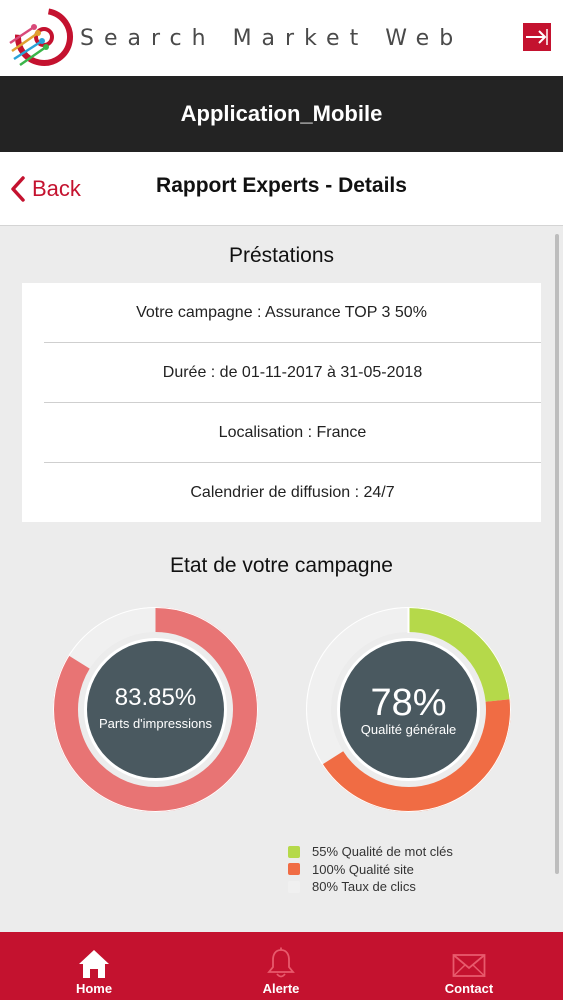  I want to click on bottom-tab-bar: Home Alerte Contact, so click(281, 966).